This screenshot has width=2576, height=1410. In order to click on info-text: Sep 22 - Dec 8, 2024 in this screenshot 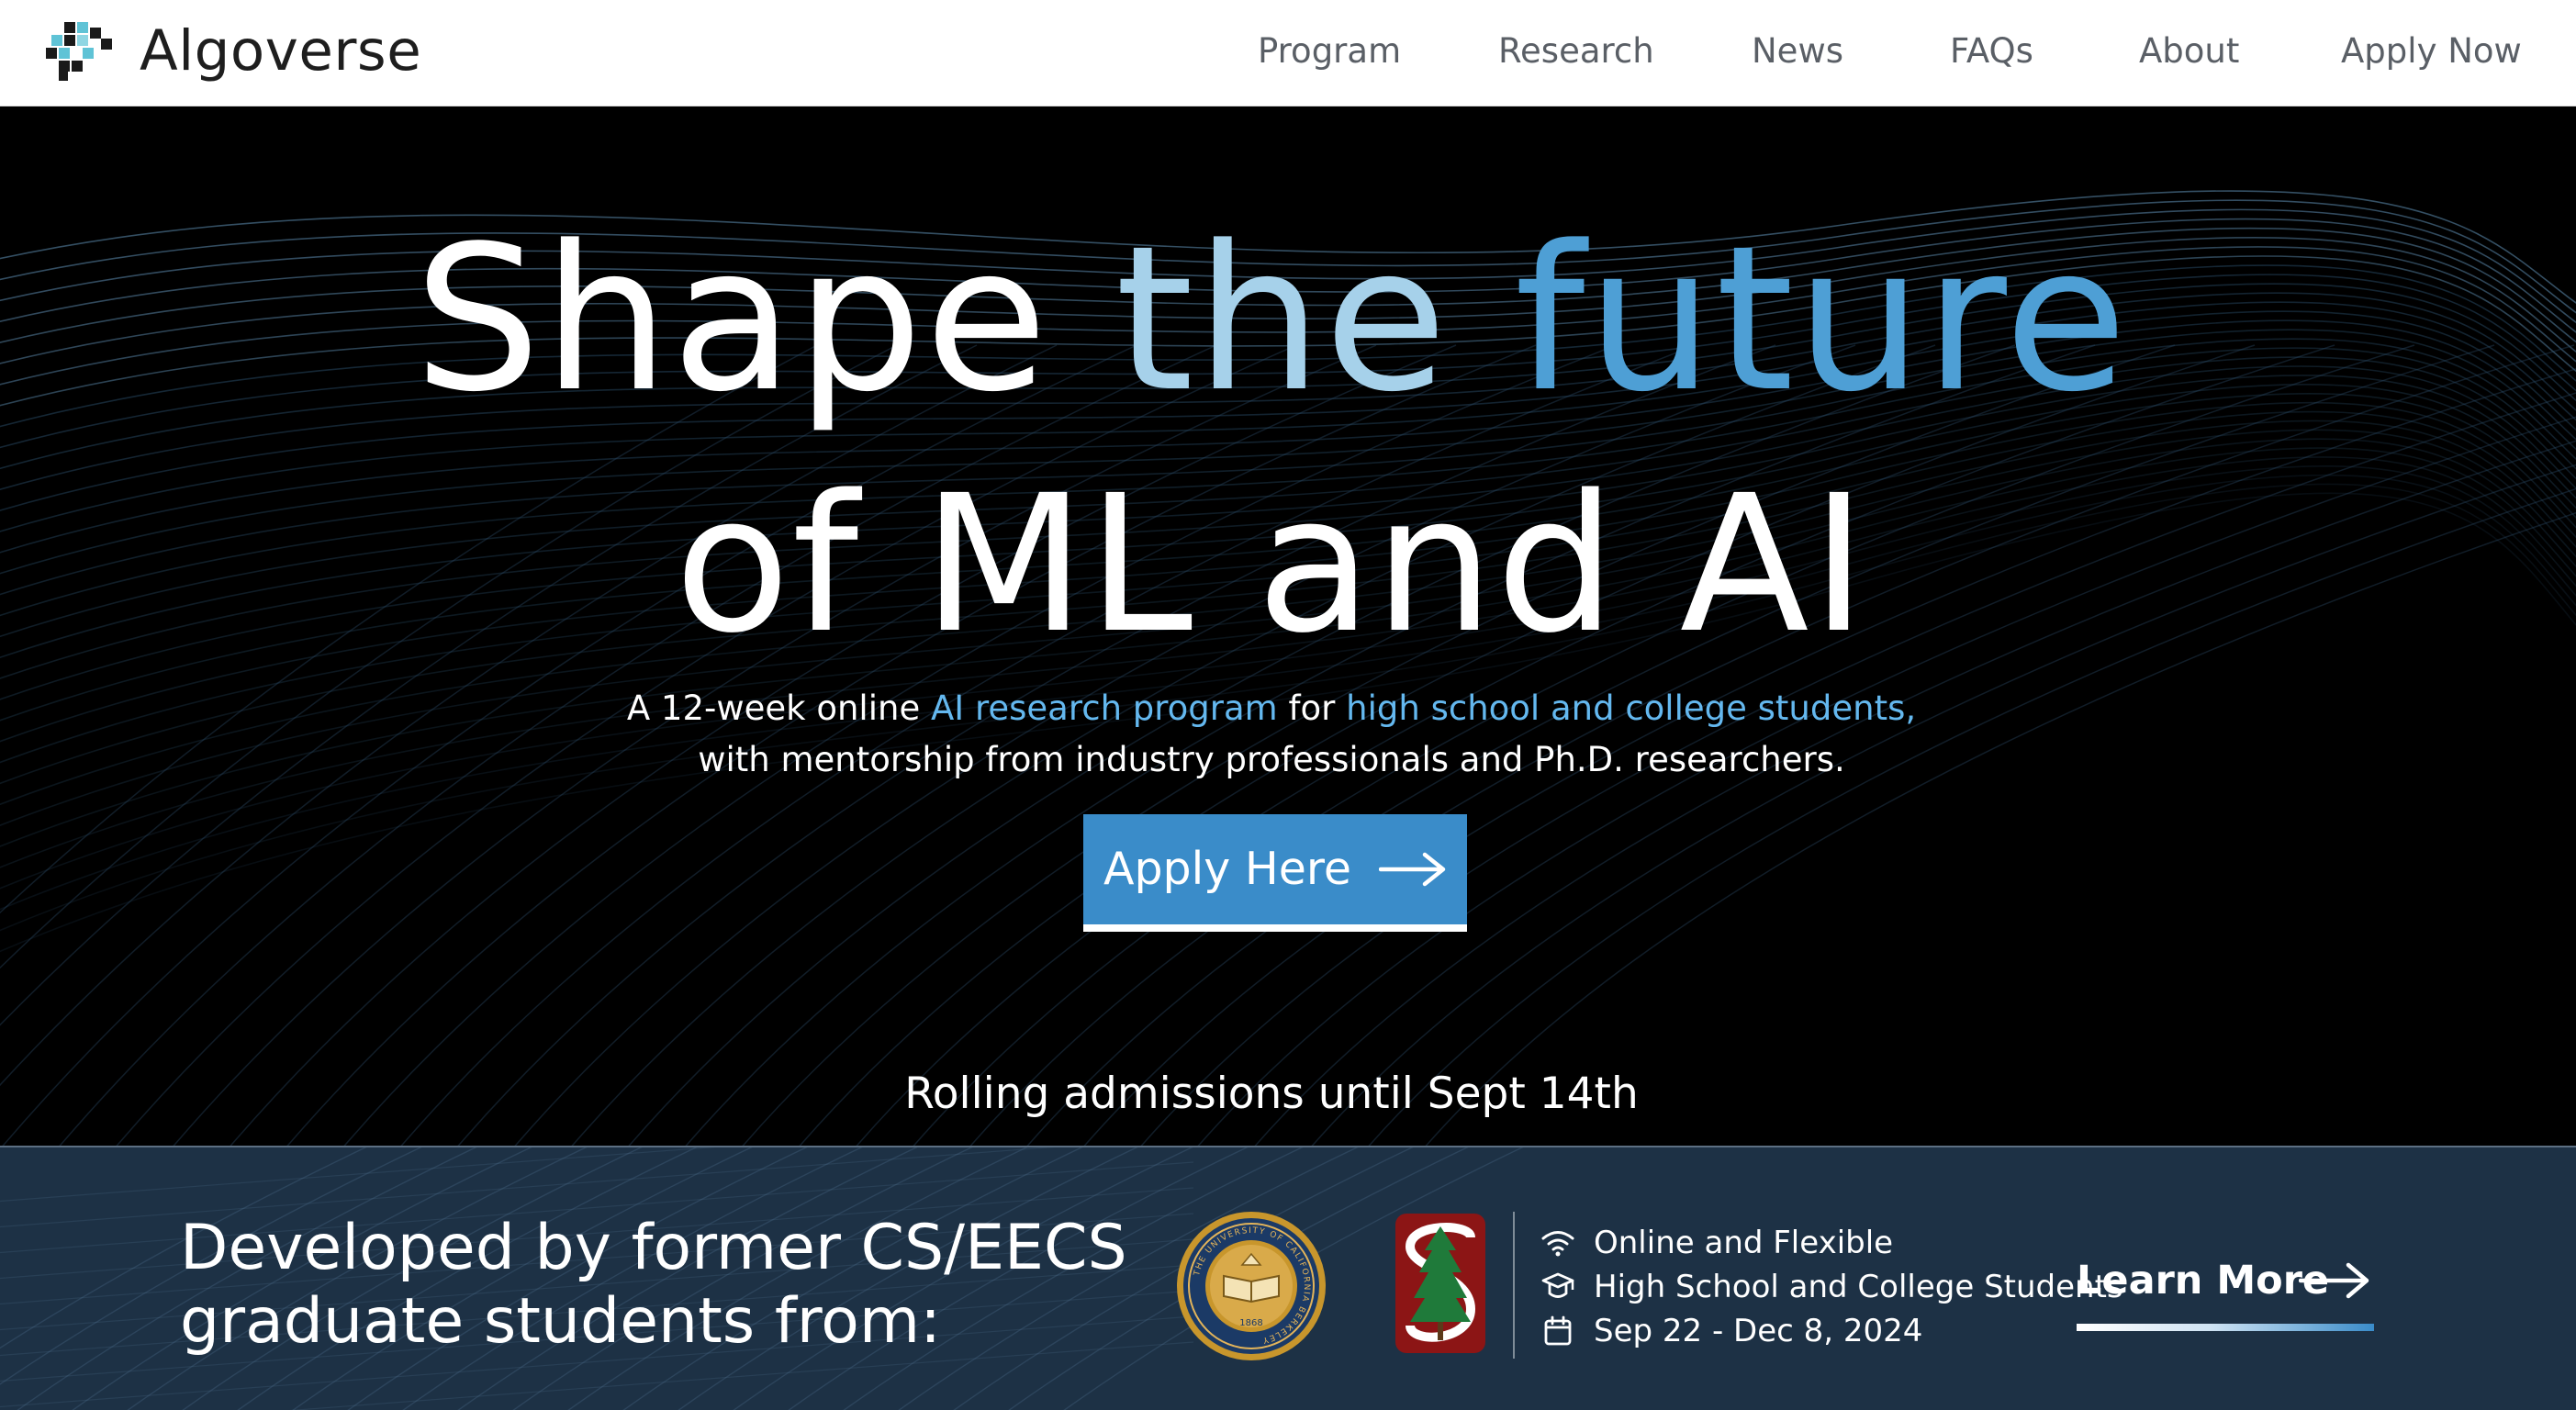, I will do `click(1758, 1331)`.